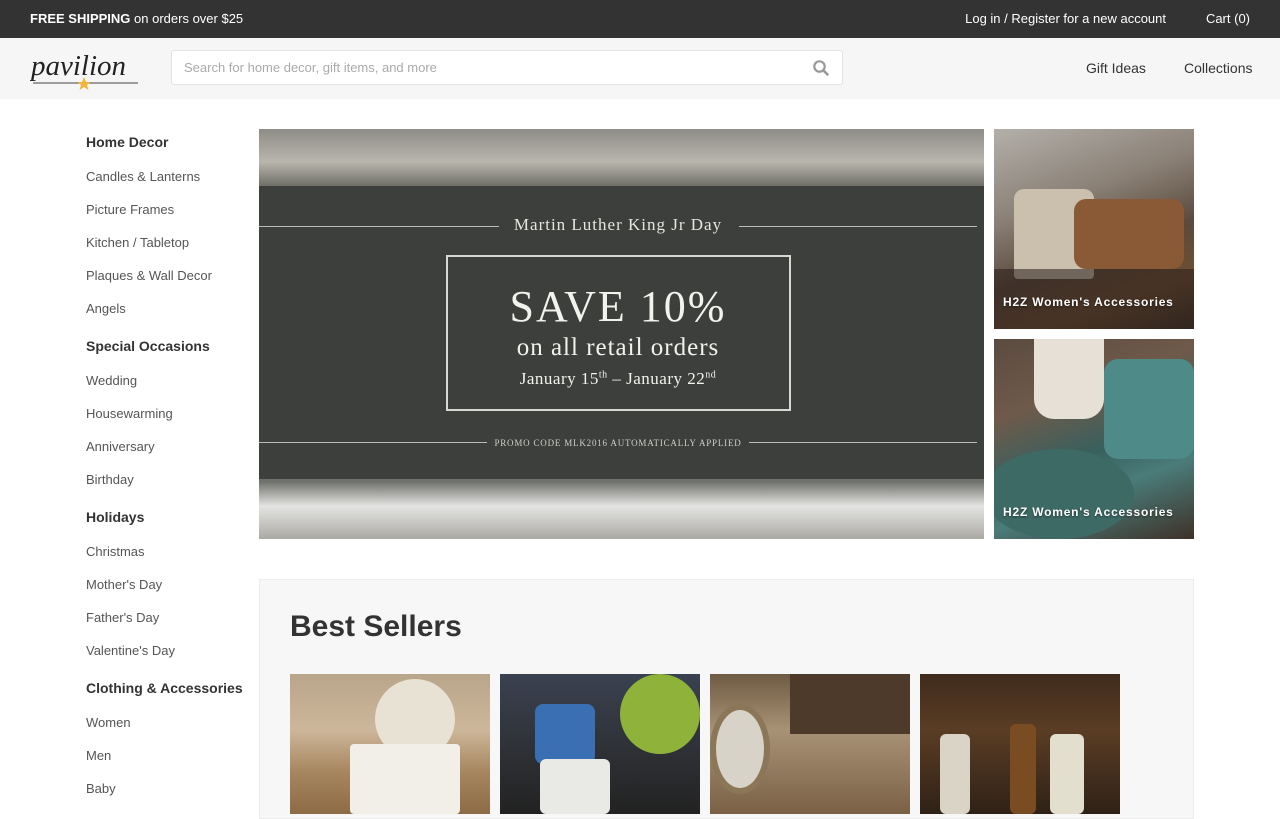  I want to click on sidebar-item-birthday: Birthday, so click(166, 479).